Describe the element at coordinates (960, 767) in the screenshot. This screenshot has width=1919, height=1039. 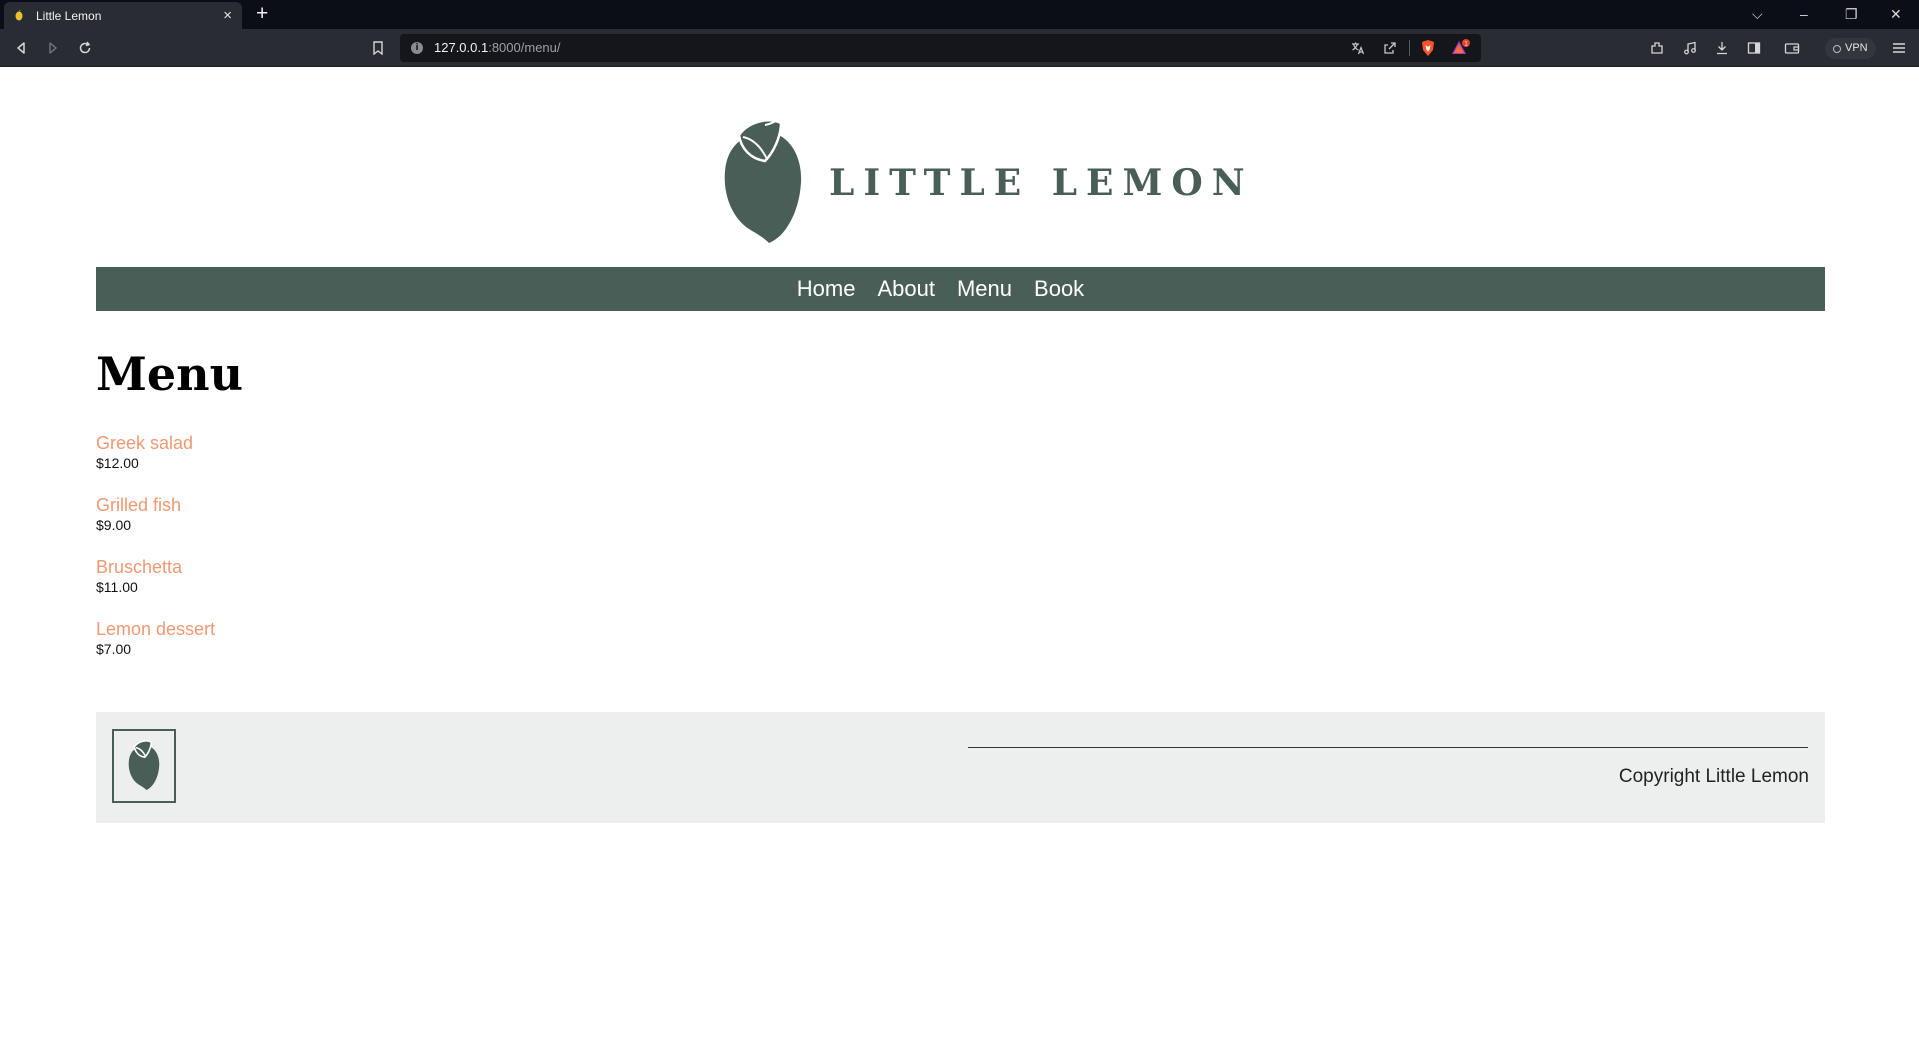
I see `site-footer: Copyright Little Lemon` at that location.